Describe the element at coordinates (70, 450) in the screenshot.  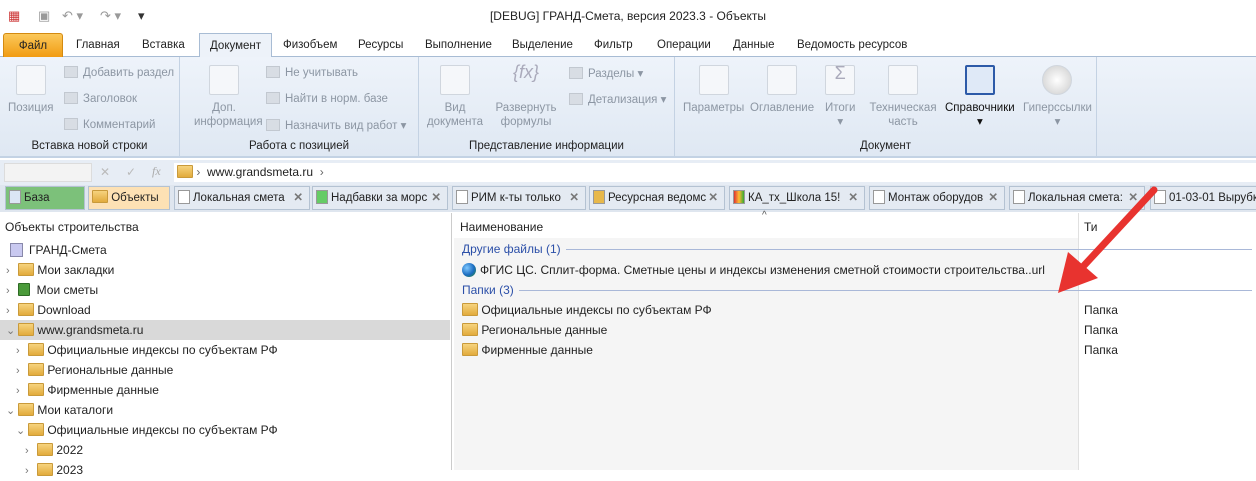
I see `tree-item-label: 2022` at that location.